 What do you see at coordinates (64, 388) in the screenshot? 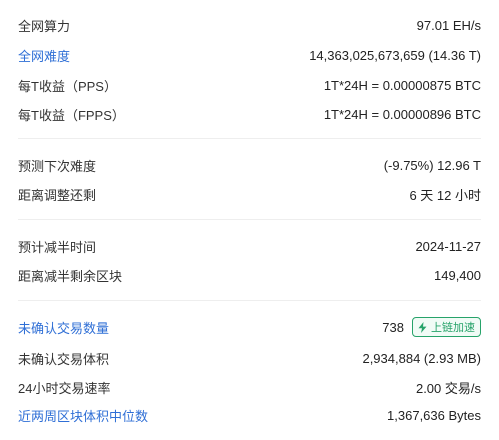
I see `tx-rate-label: 24小时交易速率` at bounding box center [64, 388].